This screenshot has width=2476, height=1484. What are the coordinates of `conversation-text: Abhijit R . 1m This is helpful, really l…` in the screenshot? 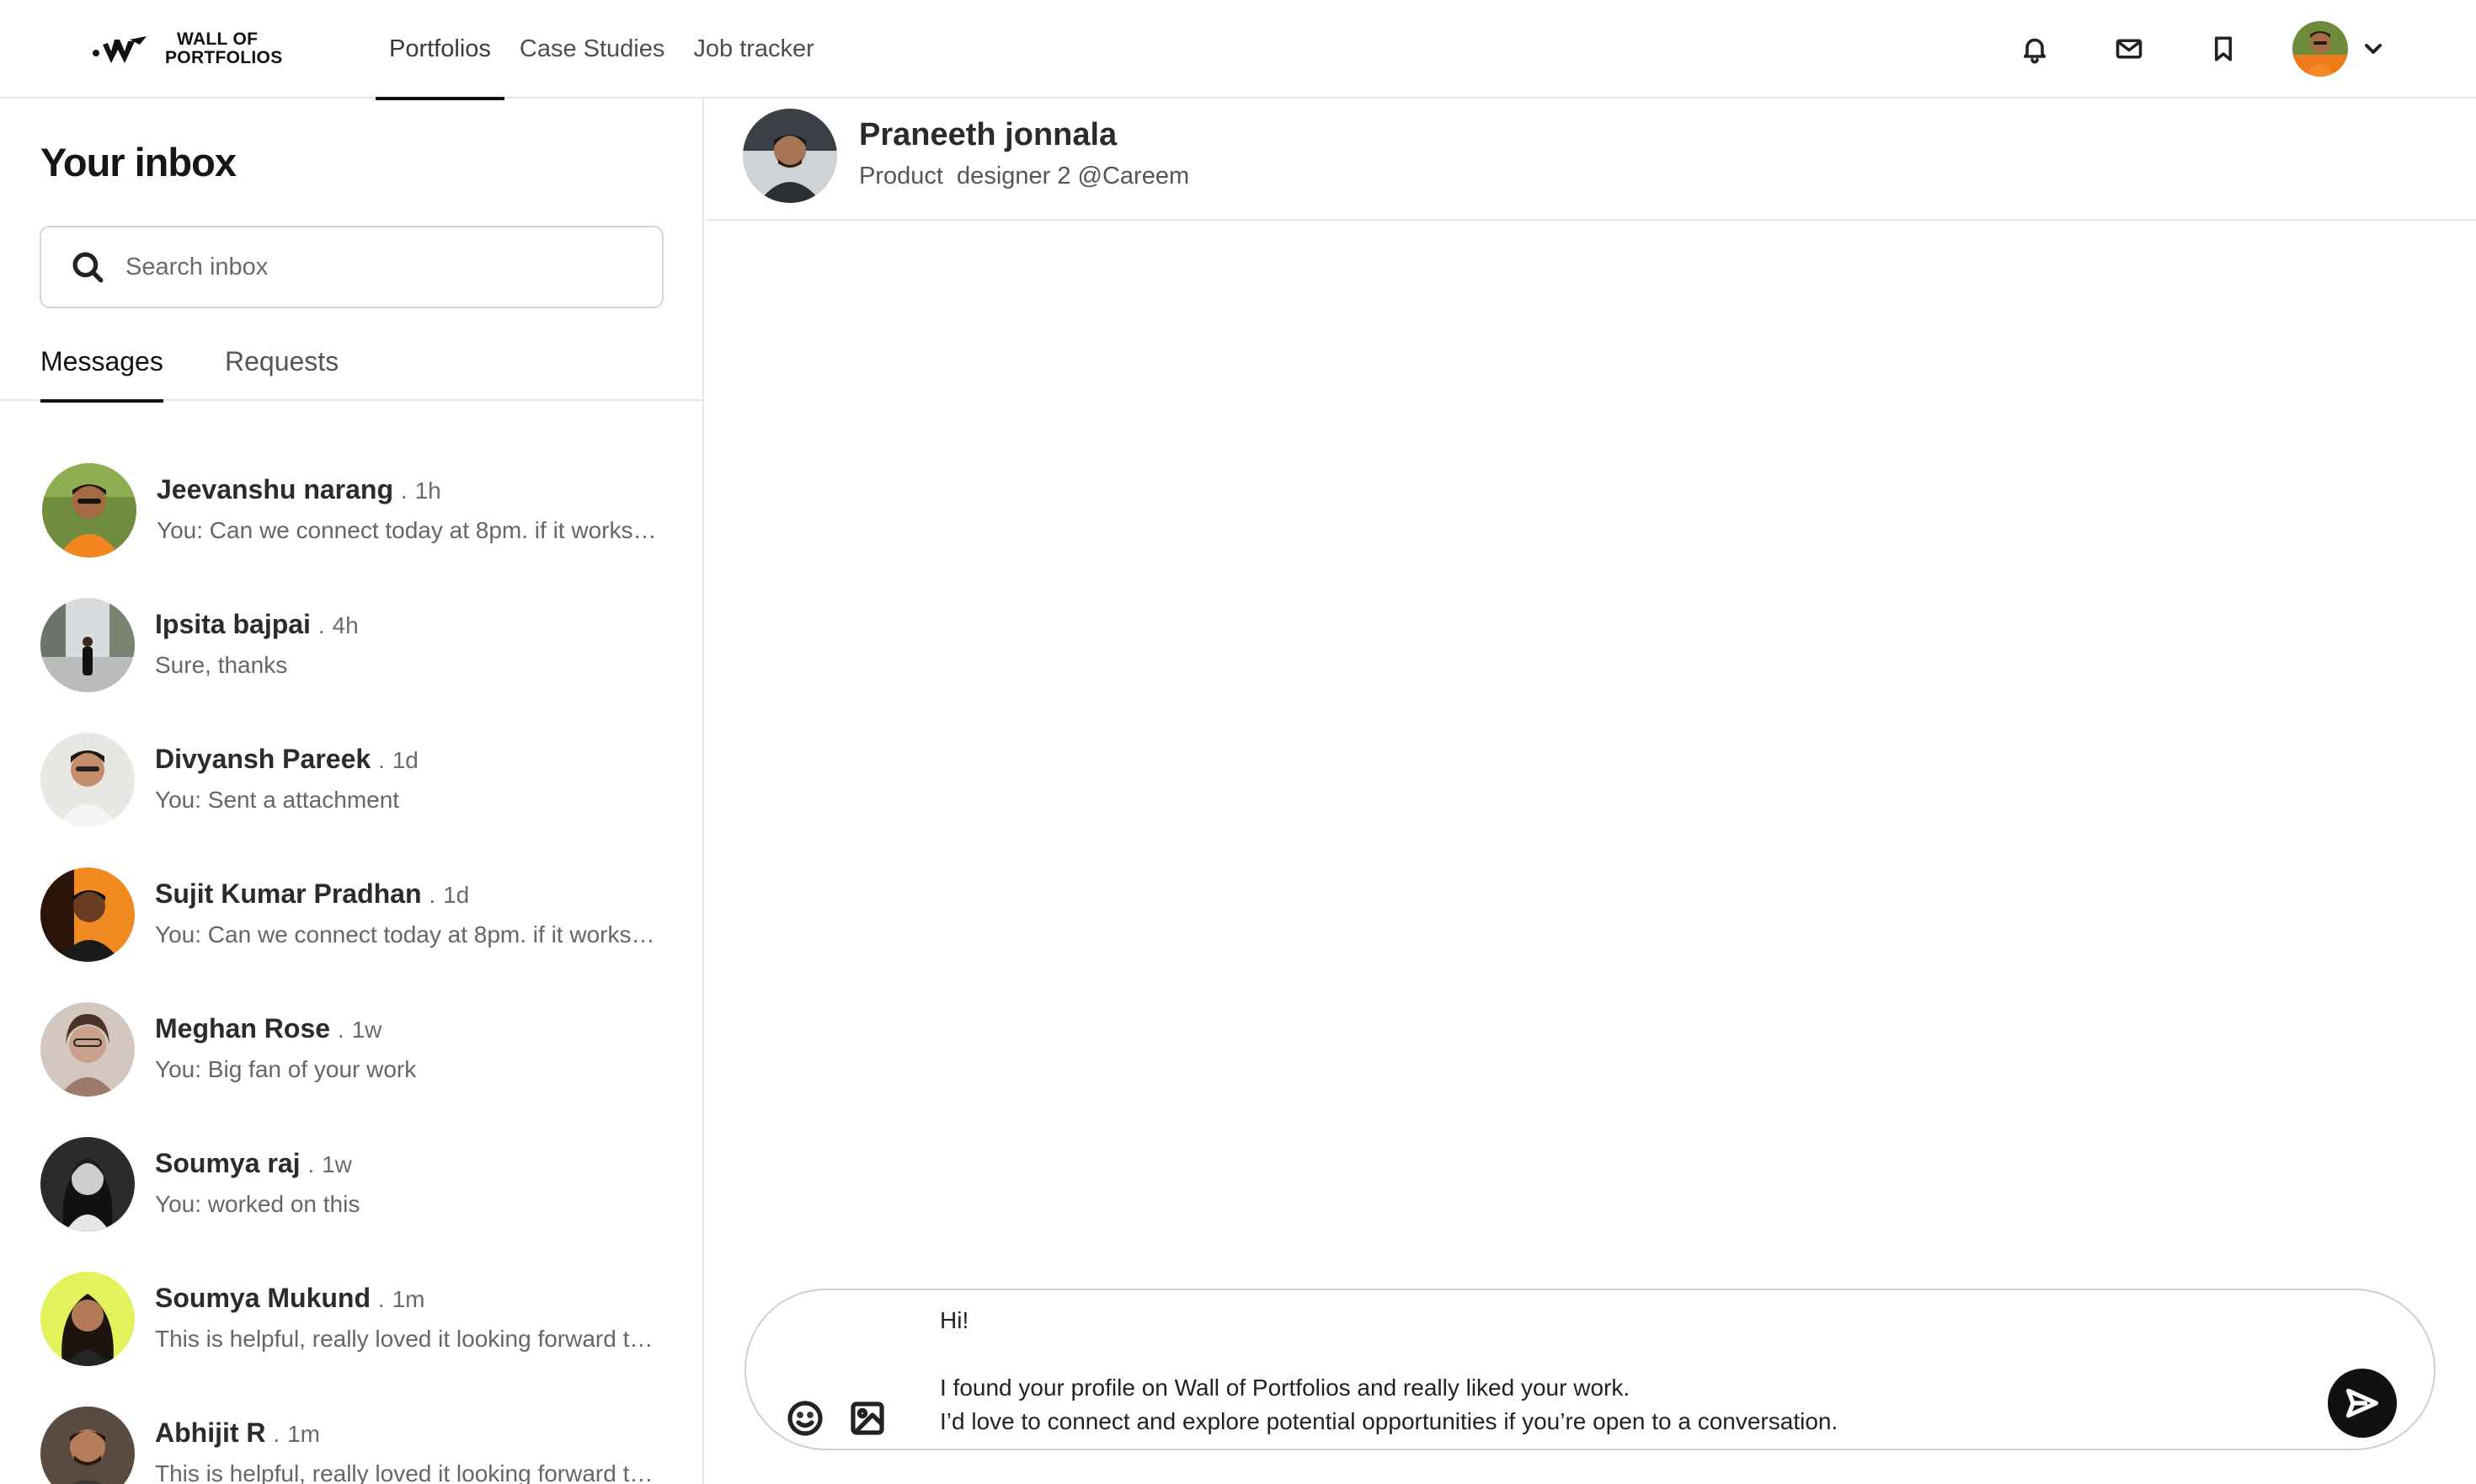 It's located at (416, 1451).